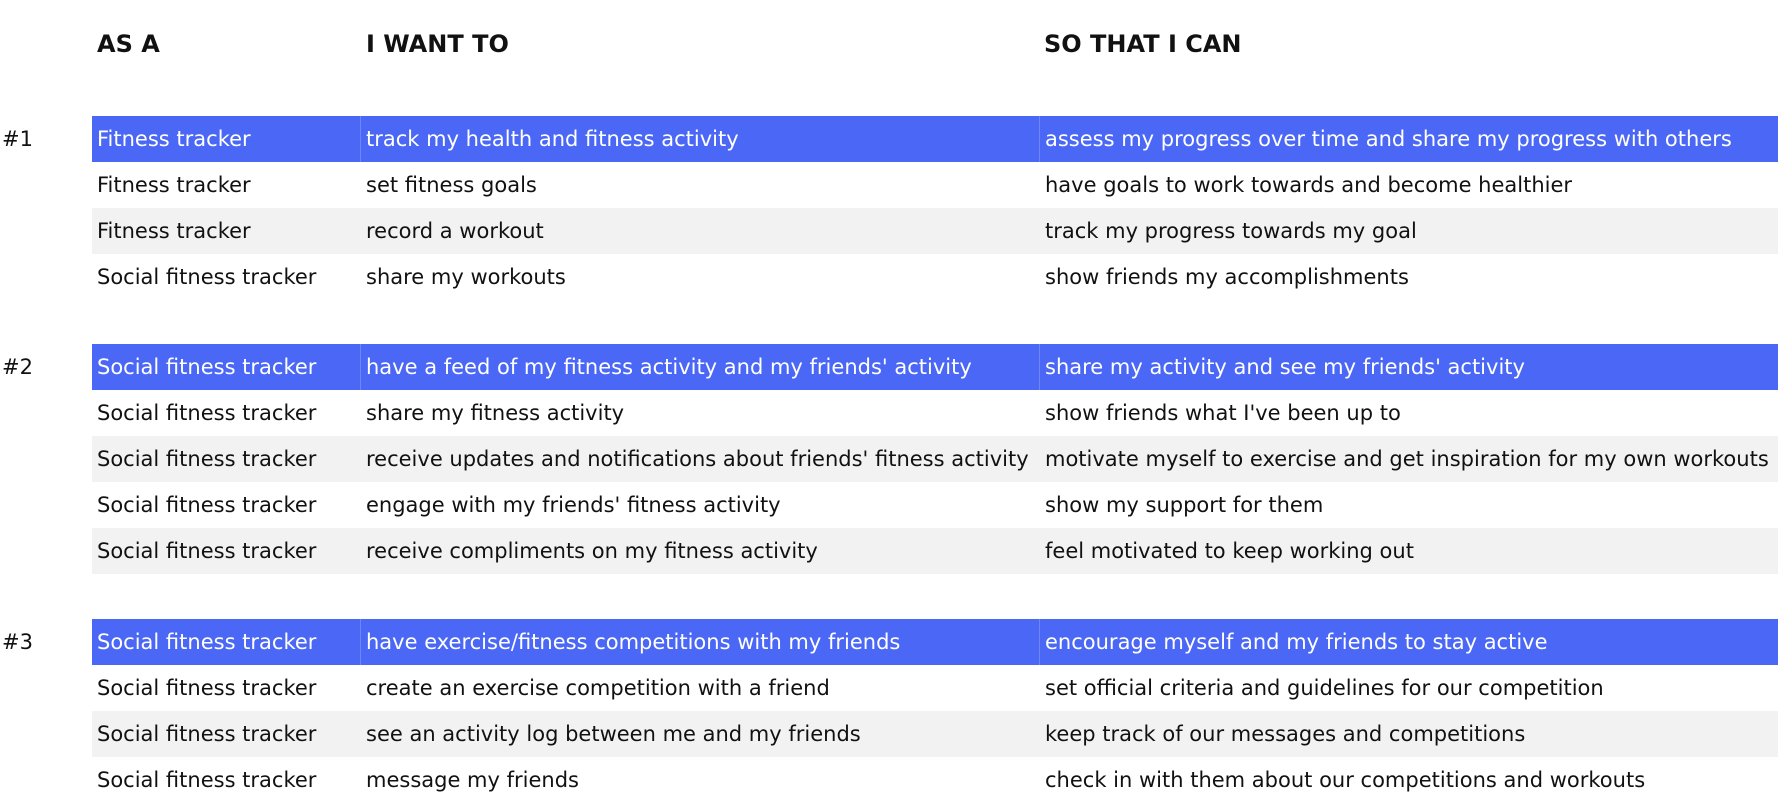 The width and height of the screenshot is (1778, 803). What do you see at coordinates (1229, 551) in the screenshot?
I see `so-cell: feel motivated to keep working out` at bounding box center [1229, 551].